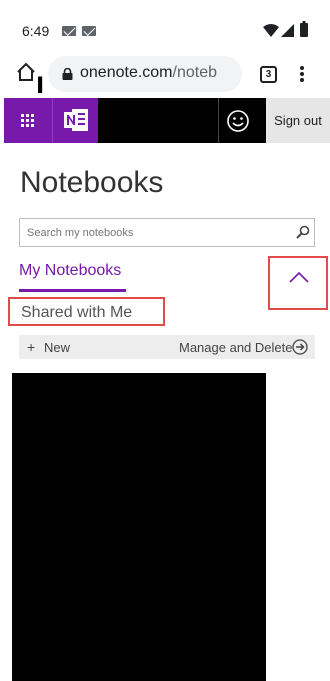  What do you see at coordinates (236, 347) in the screenshot?
I see `manage-label: Manage and Delete` at bounding box center [236, 347].